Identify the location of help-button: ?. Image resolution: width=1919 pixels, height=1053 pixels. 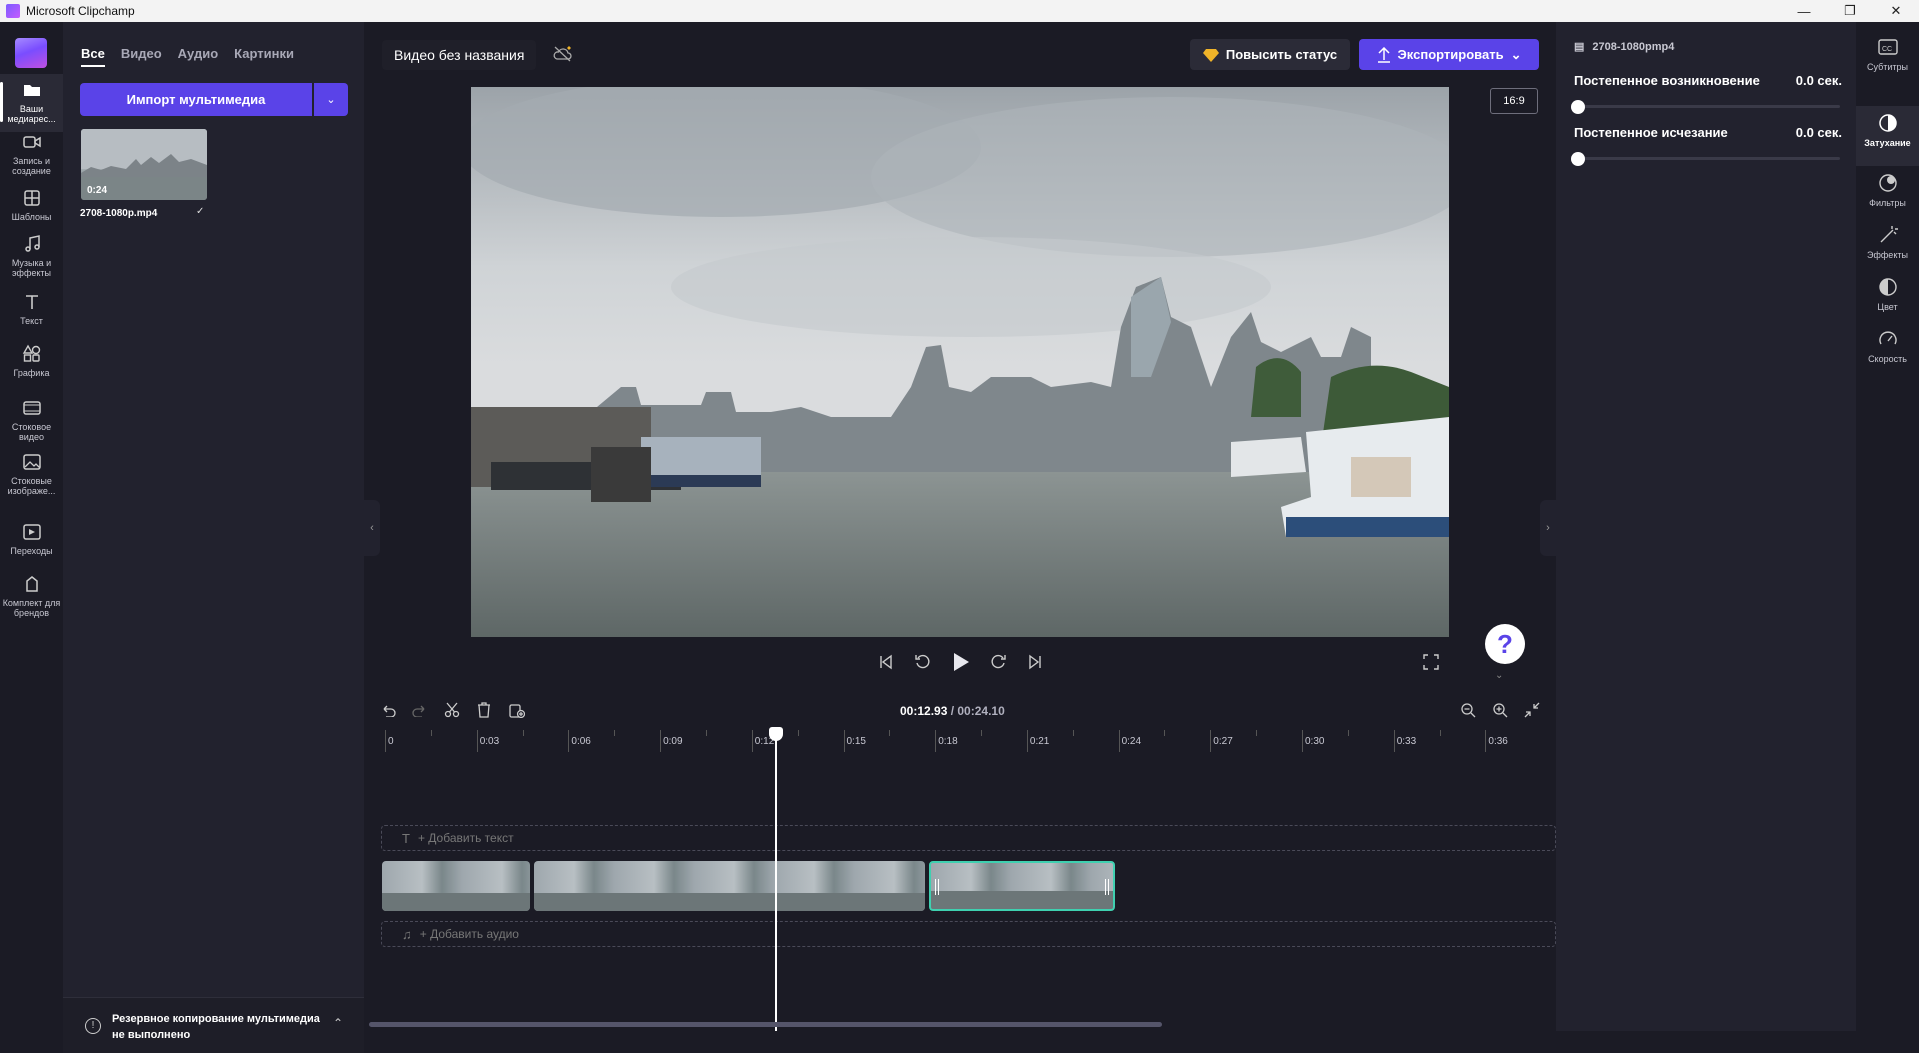
(1505, 644).